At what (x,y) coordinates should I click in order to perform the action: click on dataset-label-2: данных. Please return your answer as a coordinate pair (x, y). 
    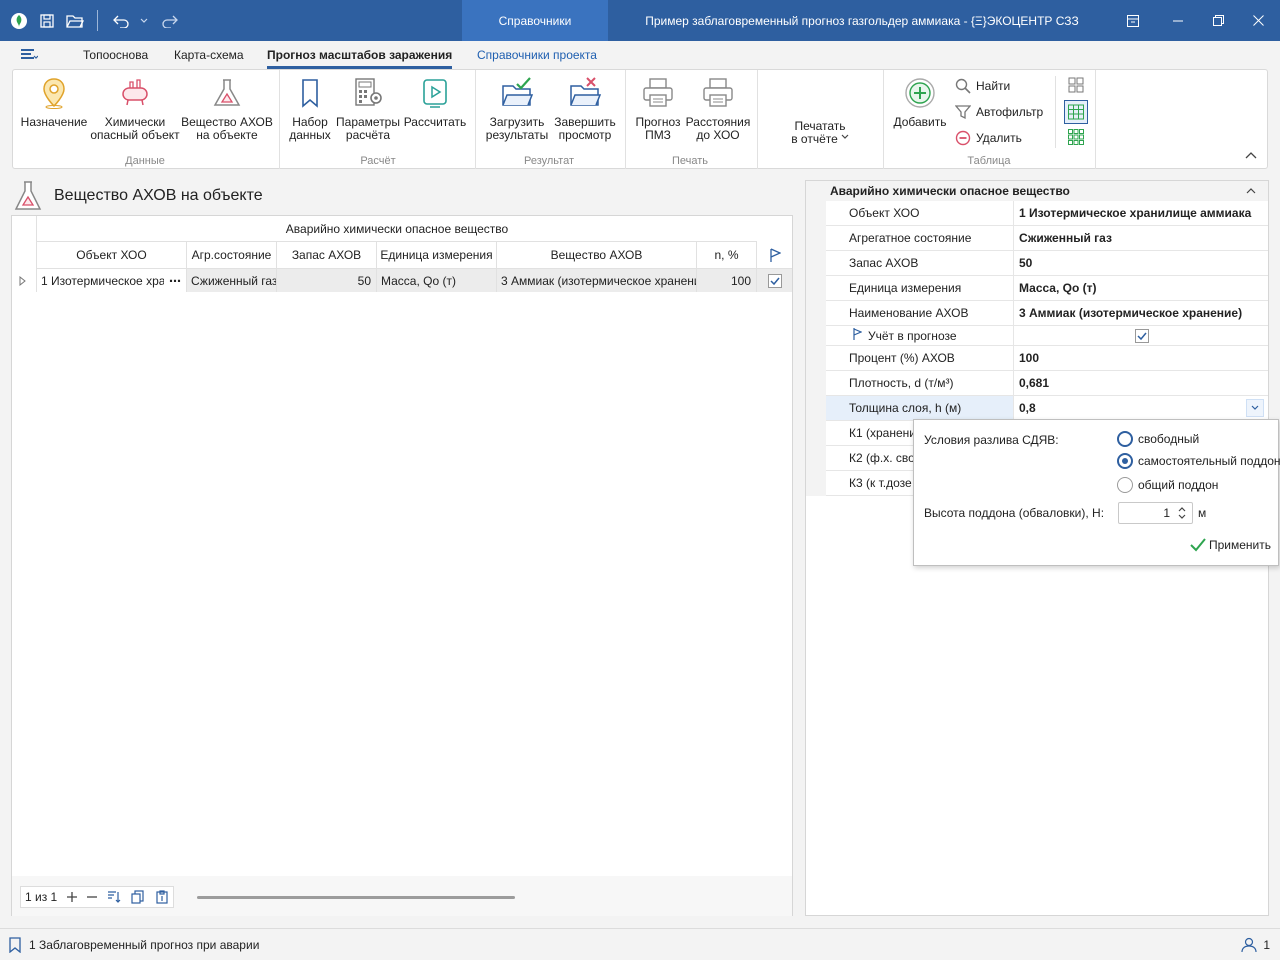
    Looking at the image, I should click on (310, 135).